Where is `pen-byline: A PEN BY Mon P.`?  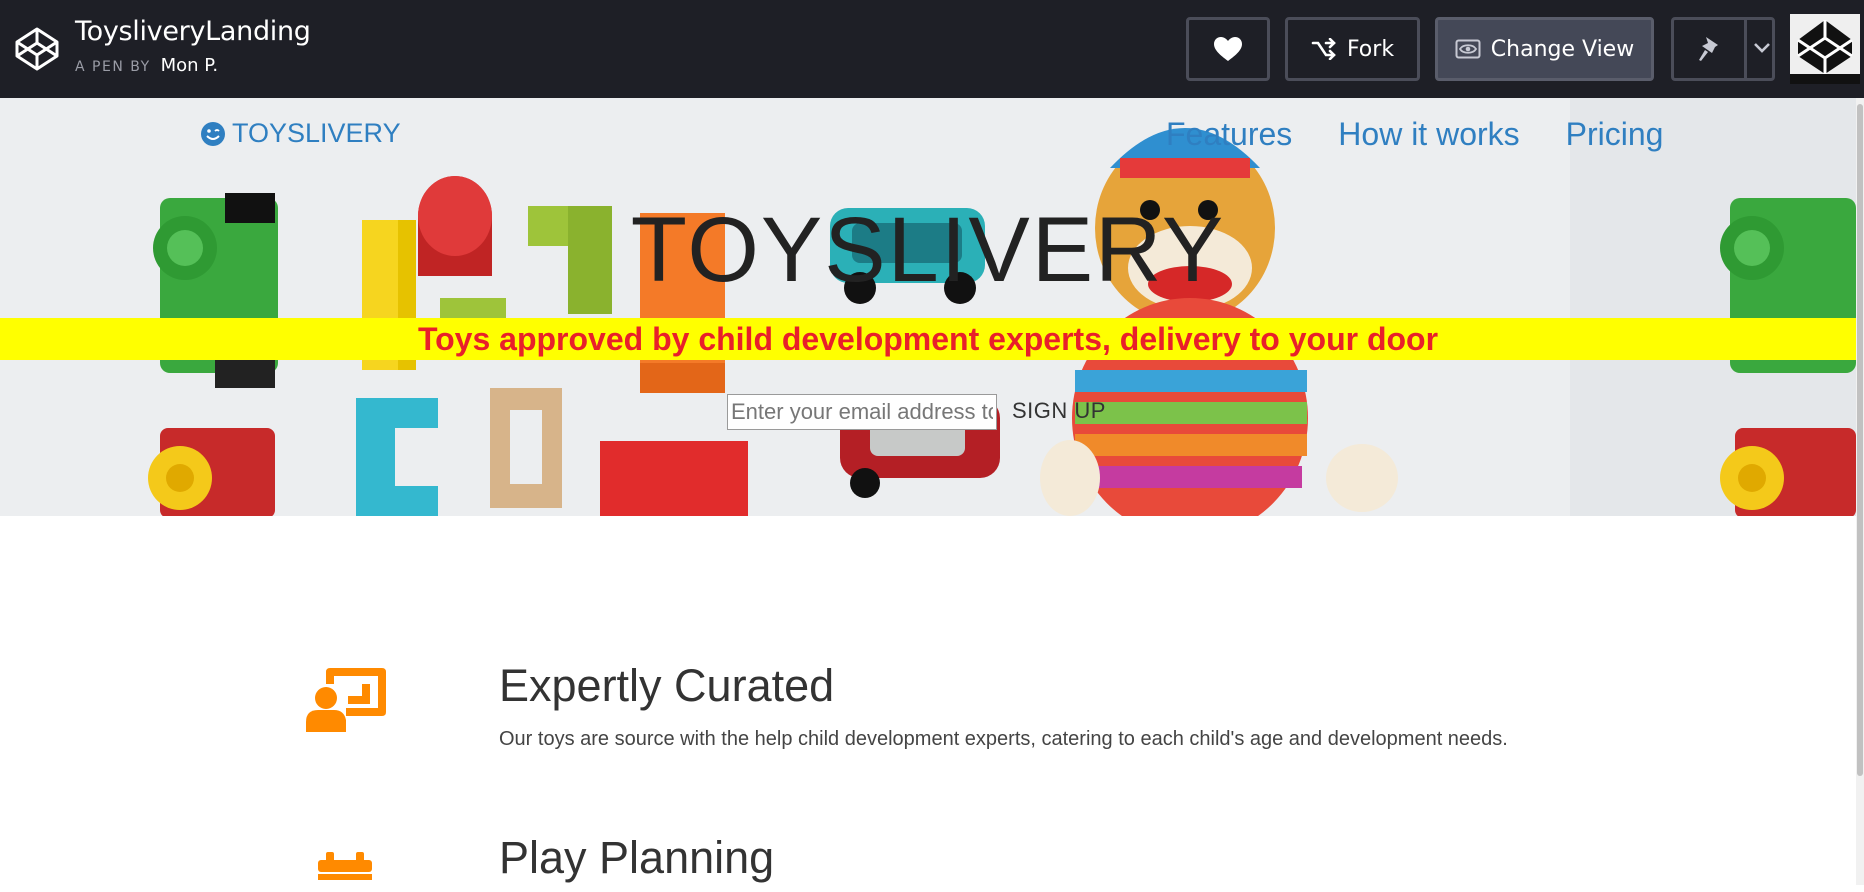 pen-byline: A PEN BY Mon P. is located at coordinates (146, 65).